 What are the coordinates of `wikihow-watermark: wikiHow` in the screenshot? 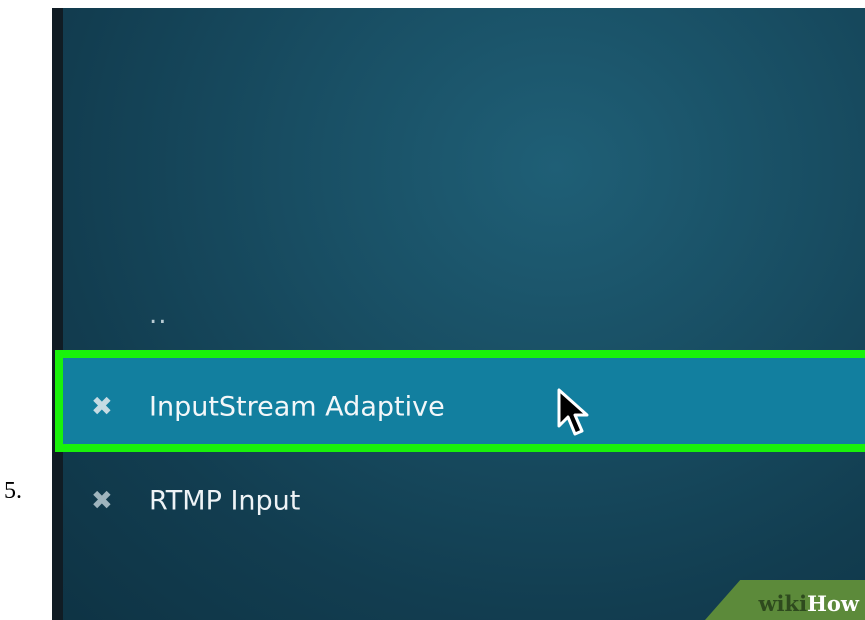 It's located at (785, 600).